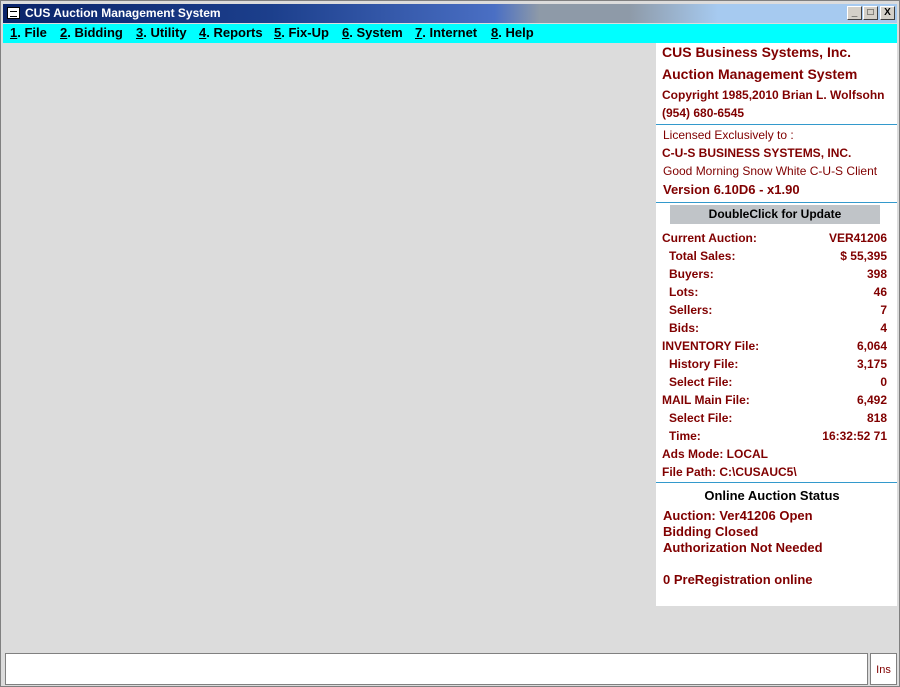  I want to click on stat-label: Current Auction:, so click(709, 238).